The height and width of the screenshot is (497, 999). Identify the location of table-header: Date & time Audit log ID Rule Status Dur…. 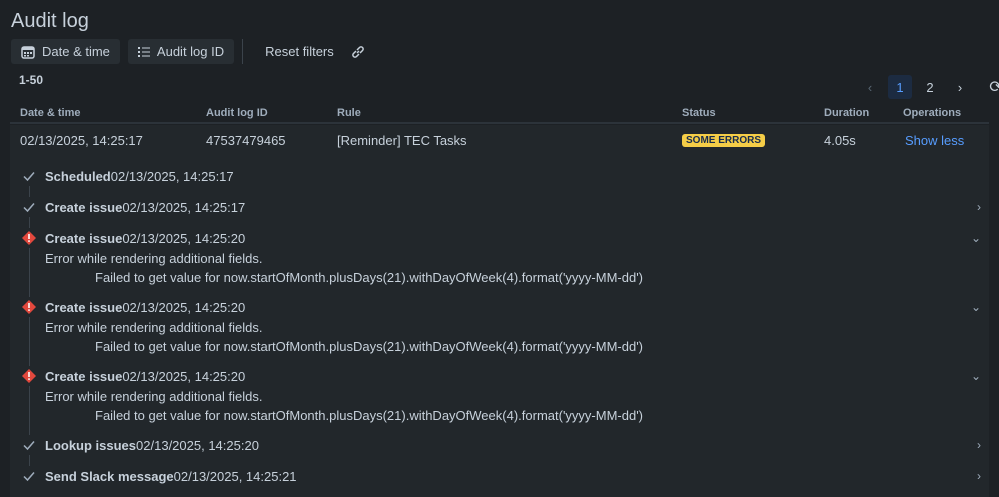
(499, 115).